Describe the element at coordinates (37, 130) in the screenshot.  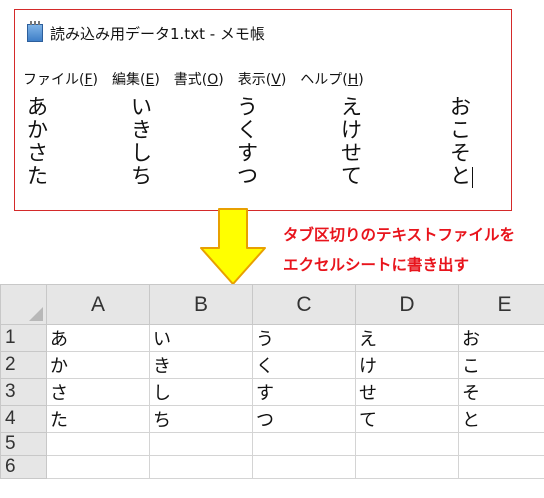
I see `text-cell: か` at that location.